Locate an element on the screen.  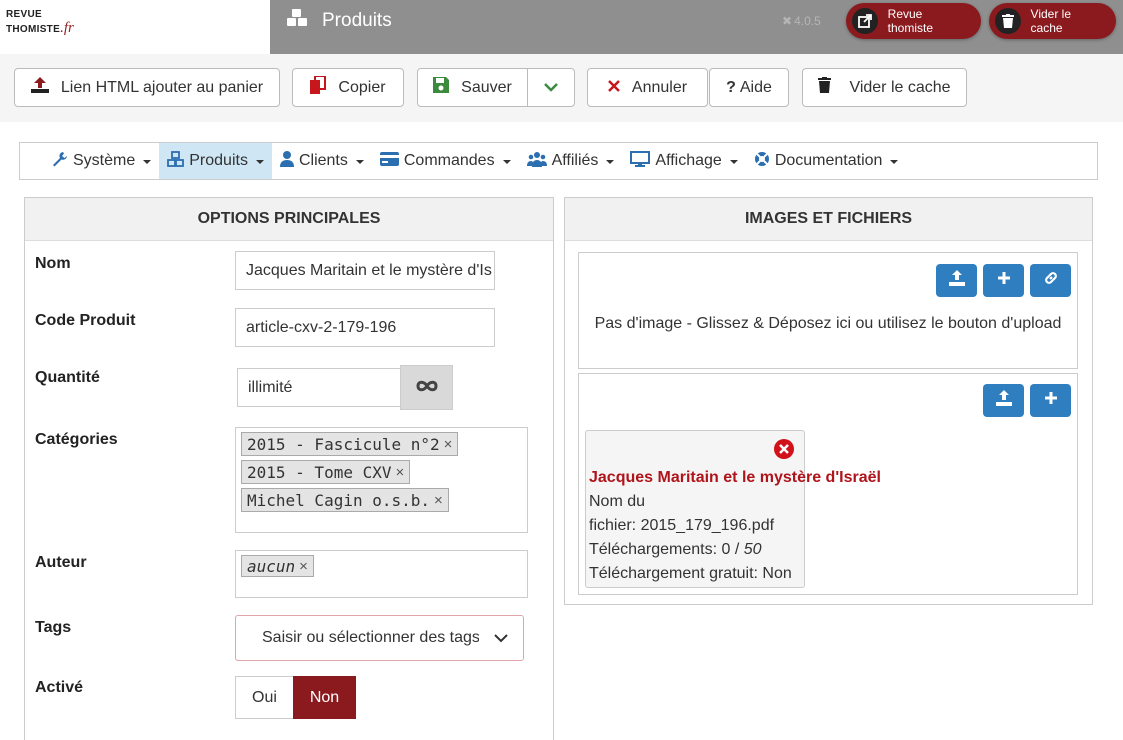
category-chip-label: 2015 - Tome CXV is located at coordinates (319, 472).